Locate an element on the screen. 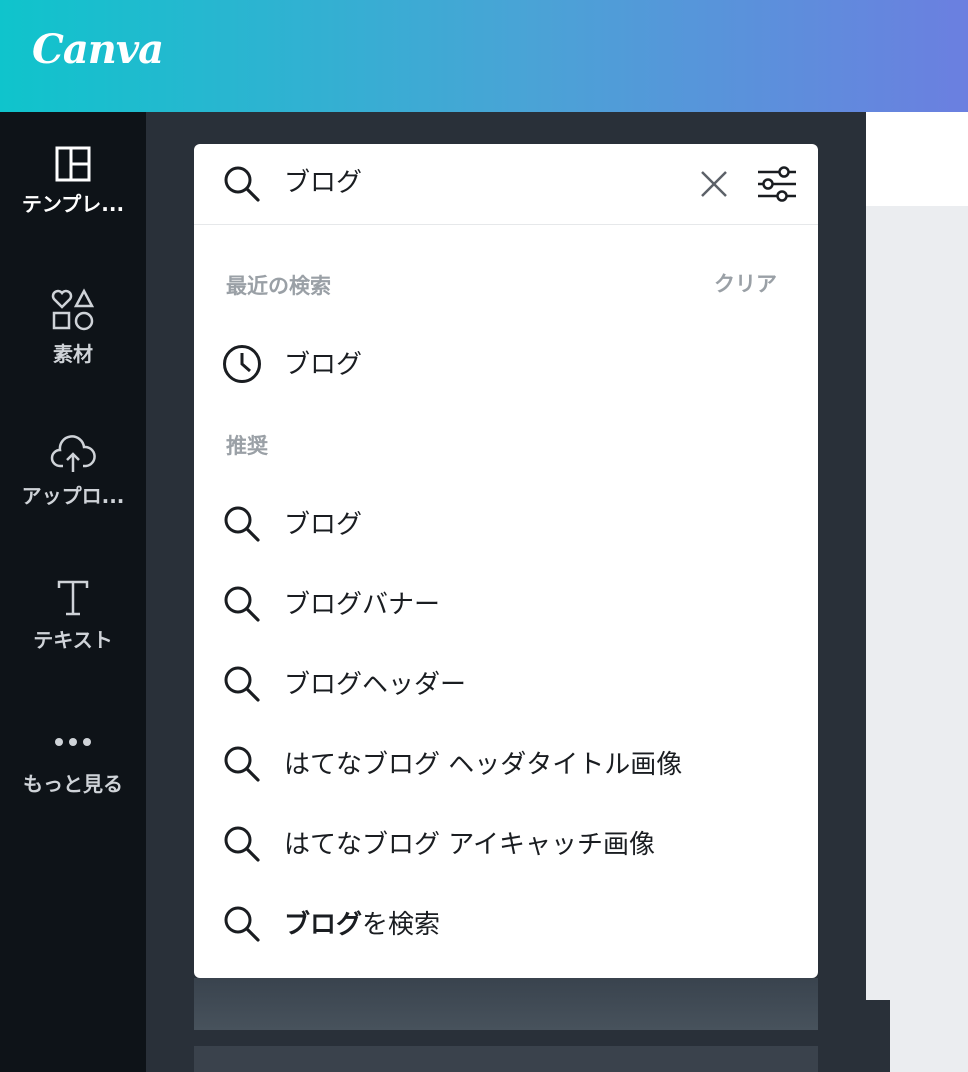 This screenshot has width=968, height=1072. suggestion-text: はてなブログ ヘッダタイトル画像 is located at coordinates (483, 765).